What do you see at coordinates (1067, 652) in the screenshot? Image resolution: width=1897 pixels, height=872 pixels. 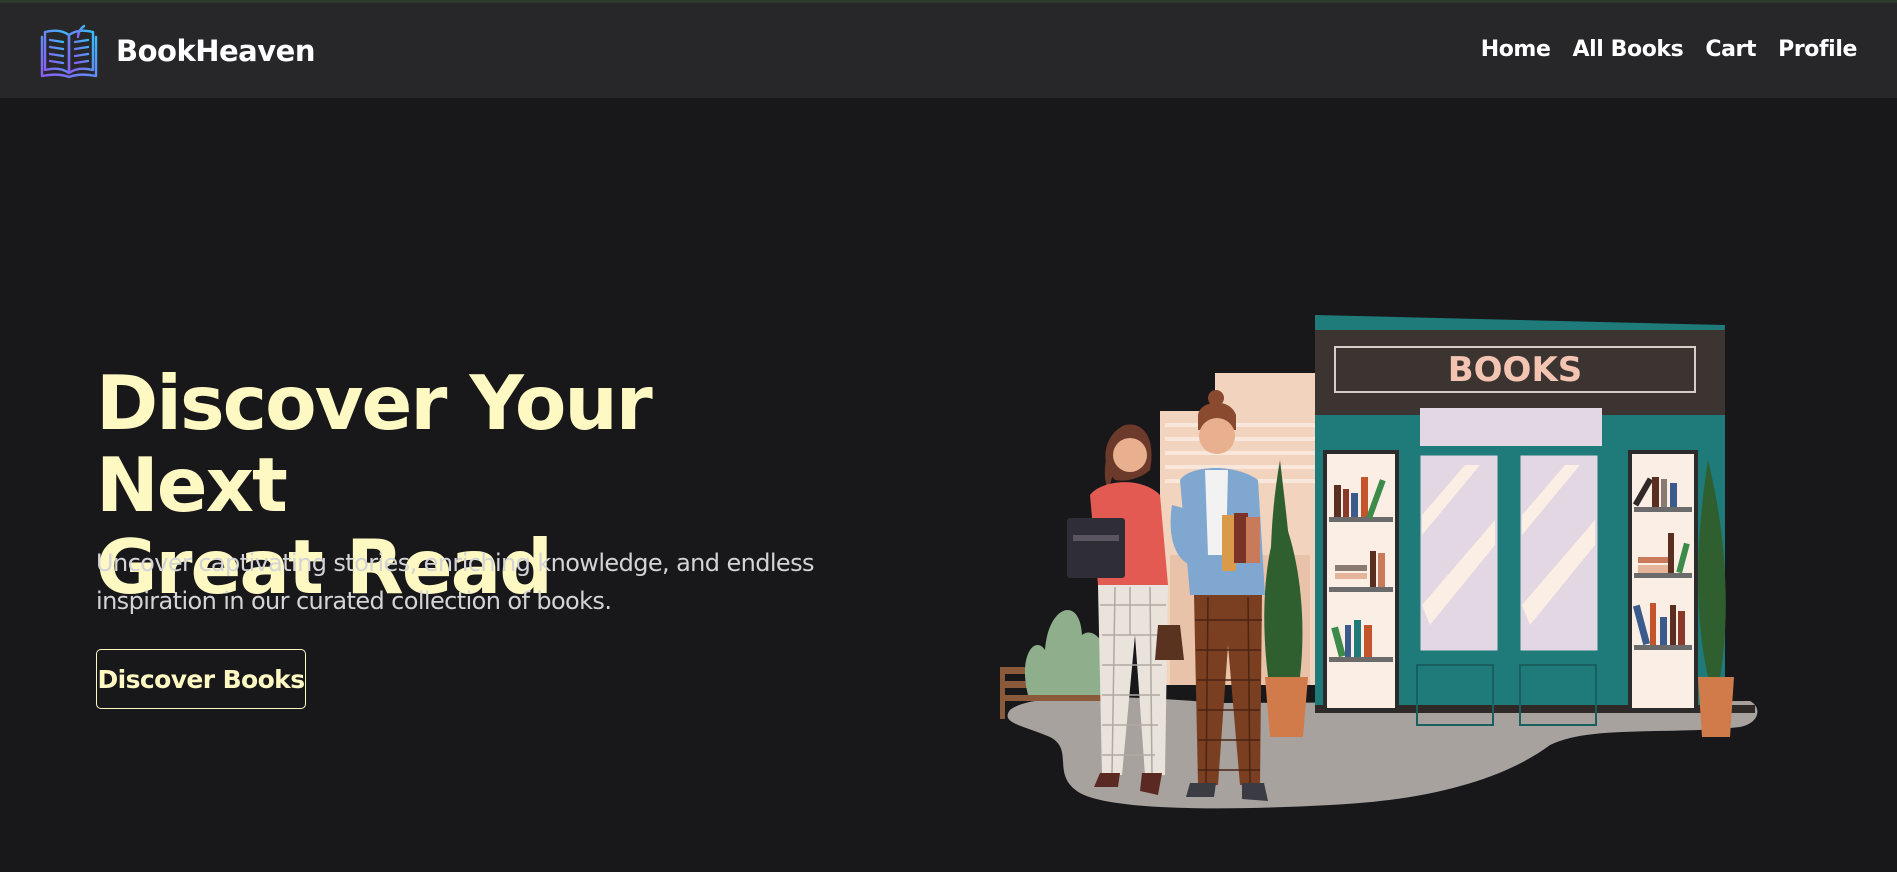 I see `bush` at bounding box center [1067, 652].